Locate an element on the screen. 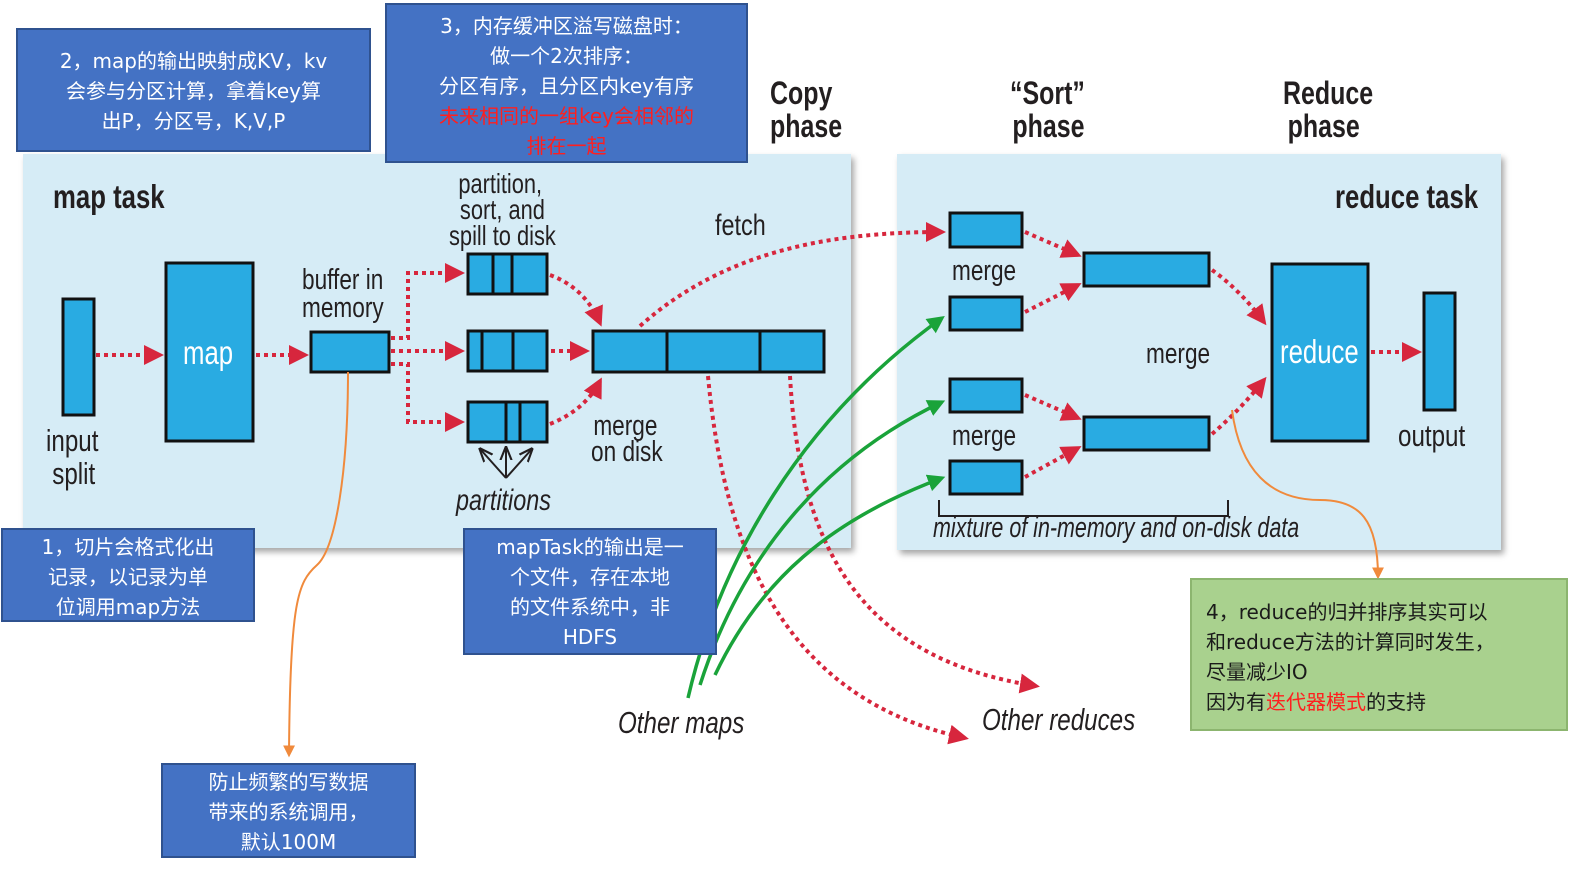 The height and width of the screenshot is (873, 1571). reduce-task-title: reduce task is located at coordinates (1407, 196).